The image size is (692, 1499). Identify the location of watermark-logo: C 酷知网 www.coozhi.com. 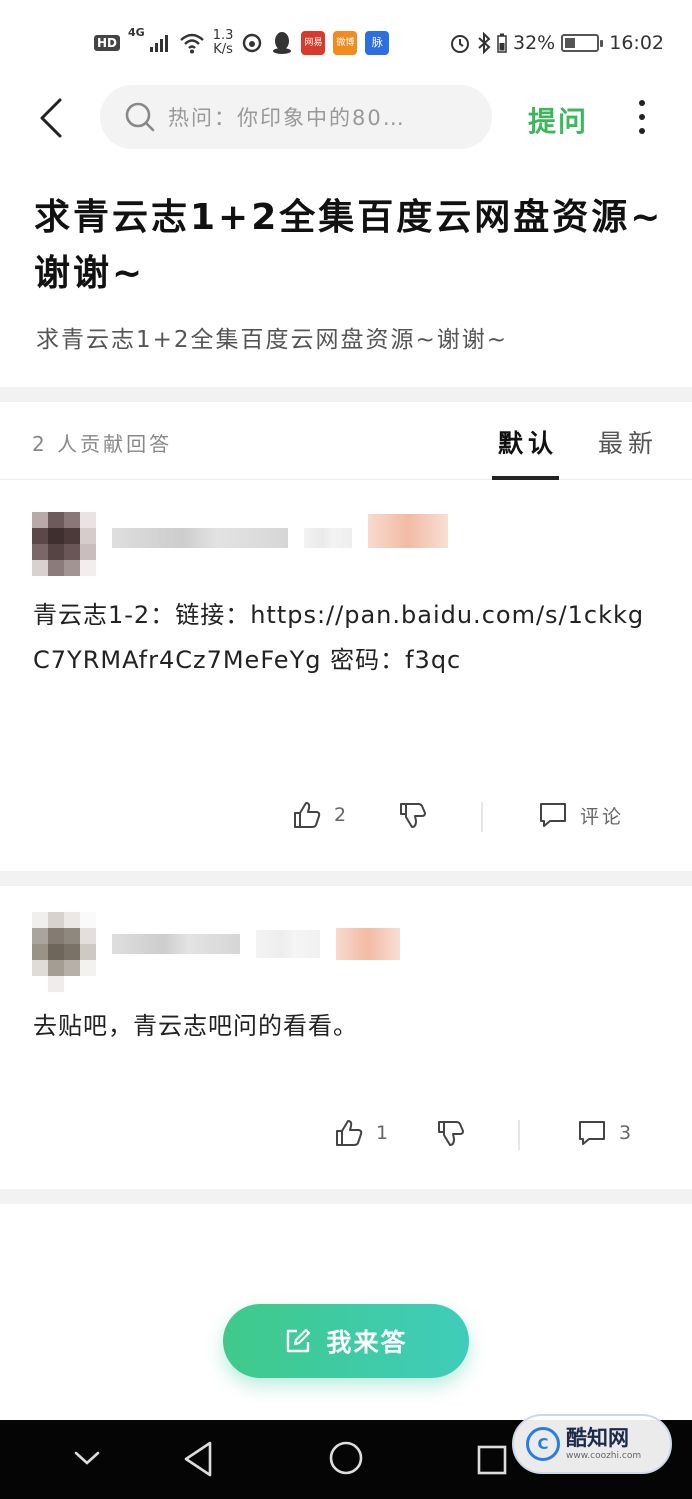
(592, 1444).